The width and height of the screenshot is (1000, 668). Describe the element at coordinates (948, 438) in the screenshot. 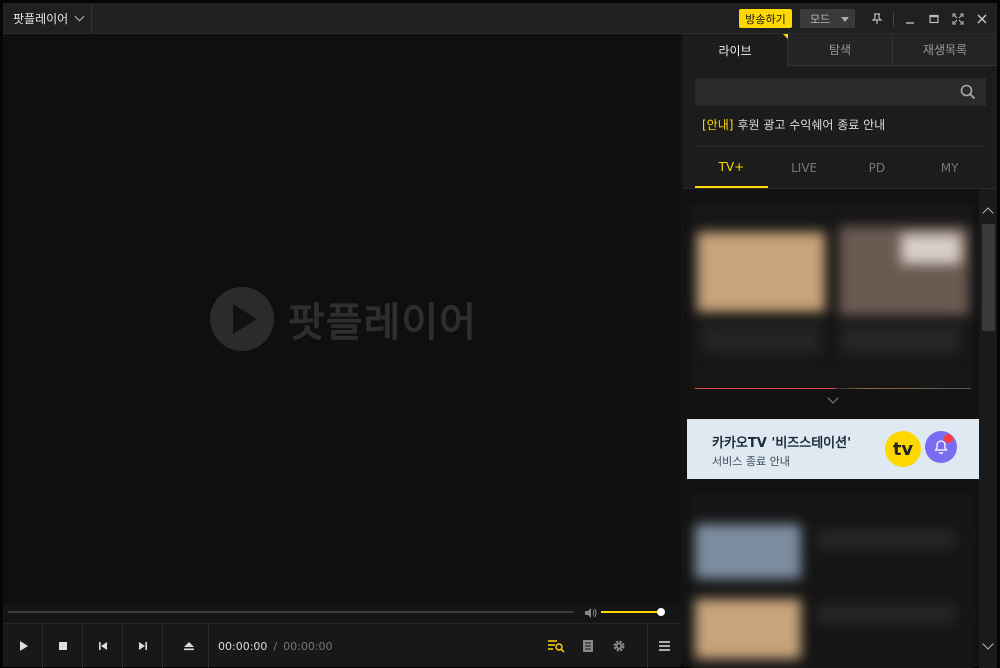

I see `notification-dot` at that location.